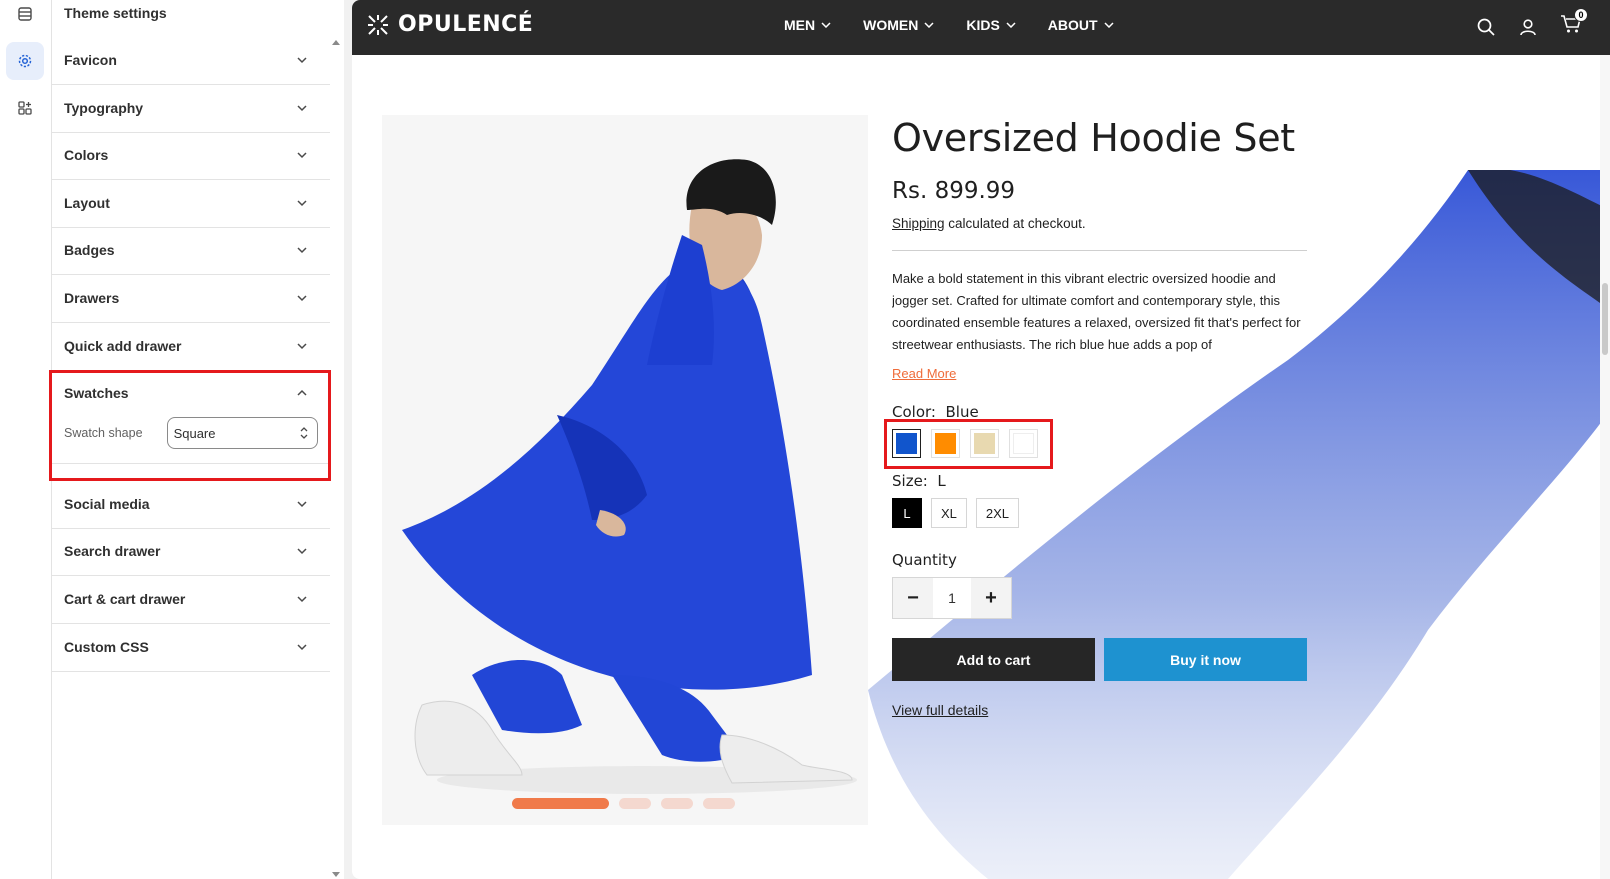 The image size is (1610, 879). I want to click on scrollbar-thumb, so click(1605, 319).